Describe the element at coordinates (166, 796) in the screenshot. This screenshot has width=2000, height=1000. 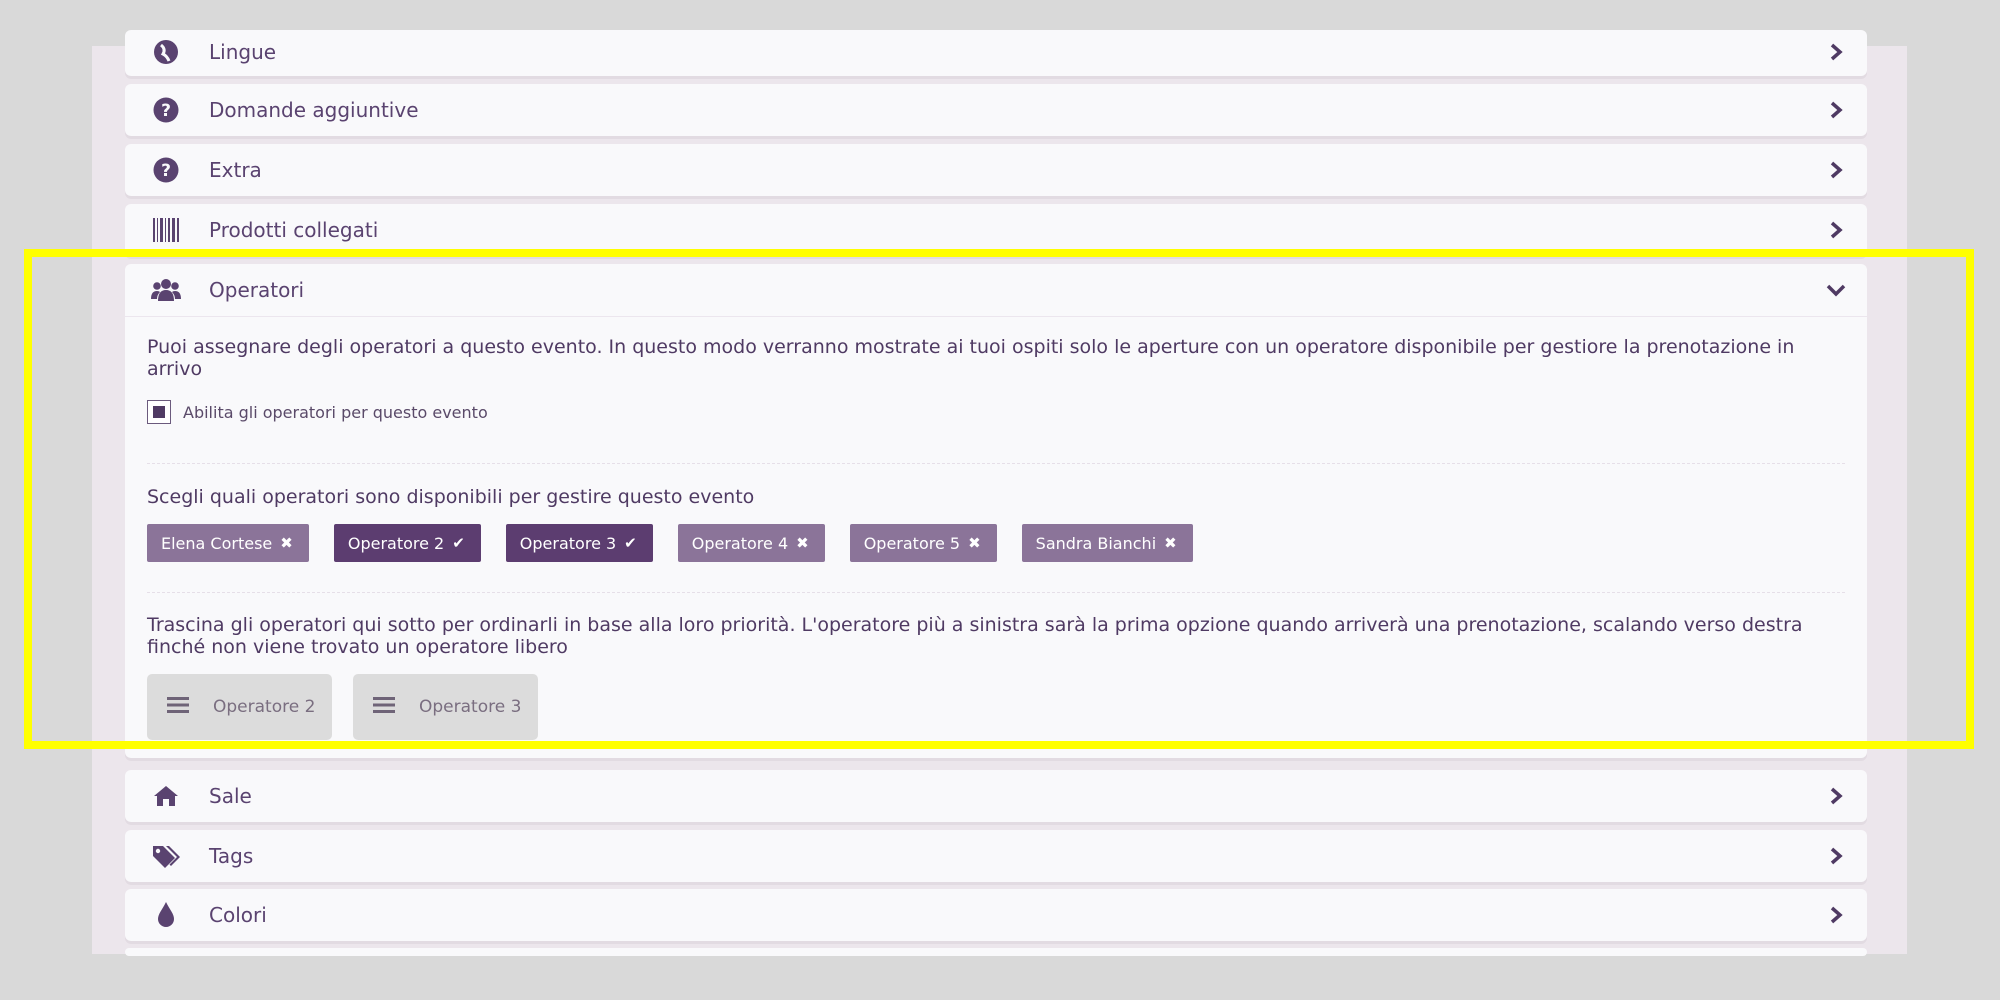
I see `home-icon` at that location.